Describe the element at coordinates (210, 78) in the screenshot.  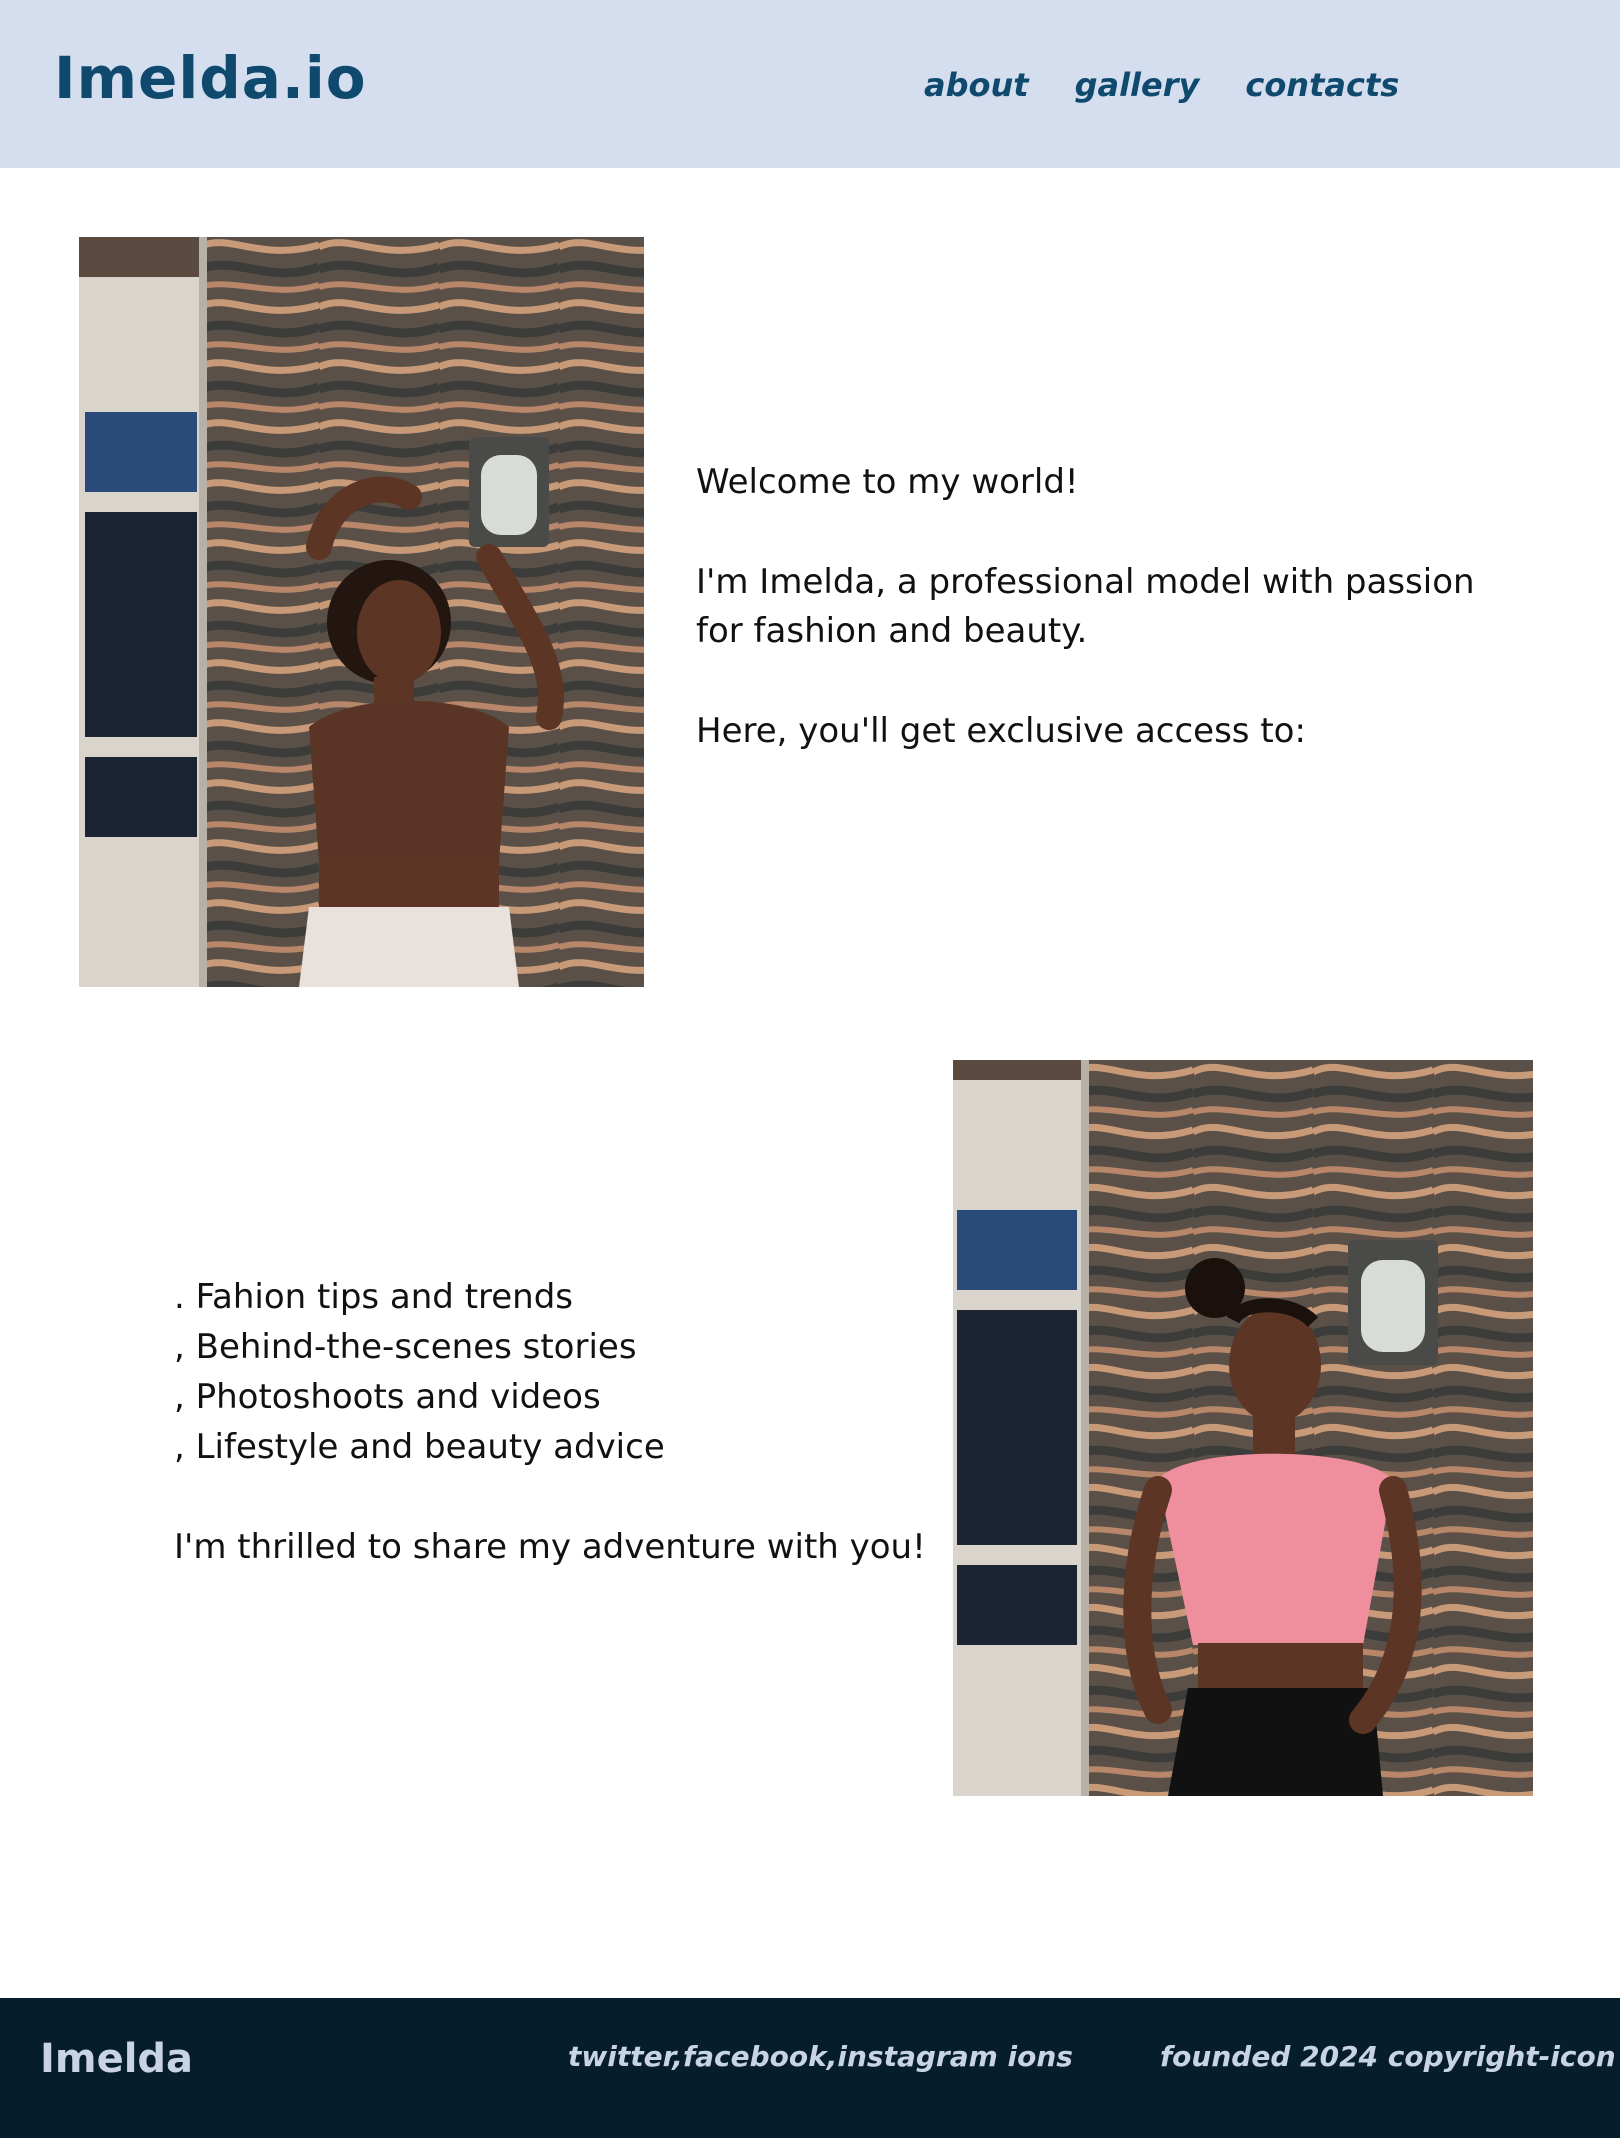
I see `site-logo: Imelda.io` at that location.